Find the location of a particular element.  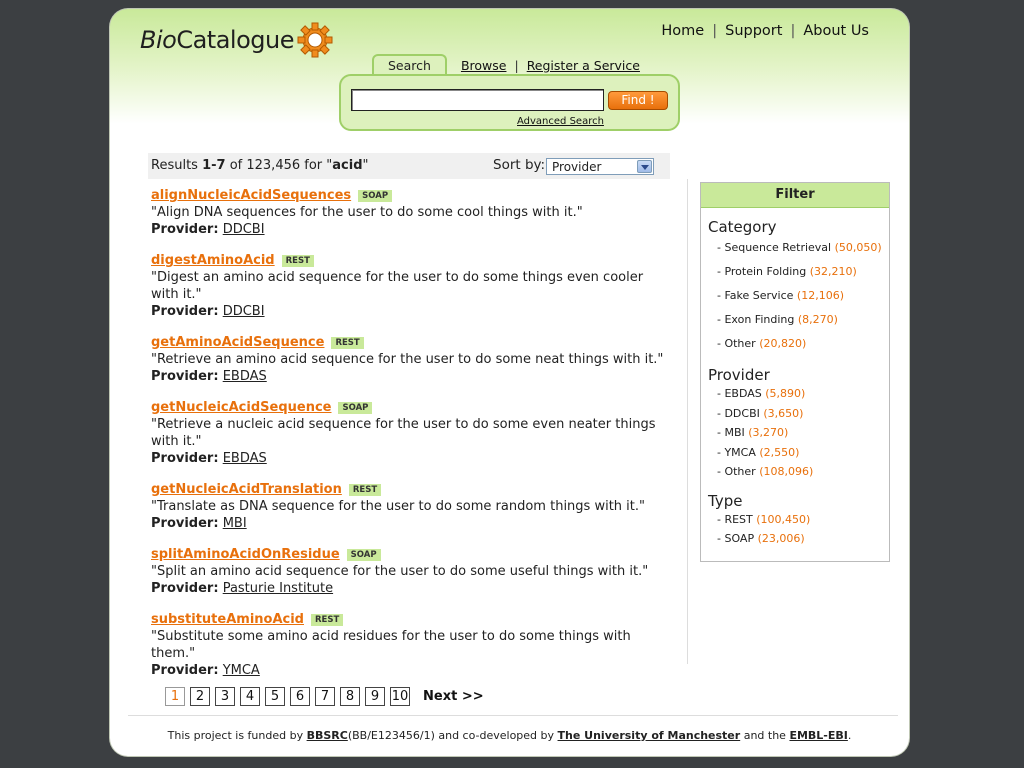

search-panel: Find ! Advanced Search is located at coordinates (509, 102).